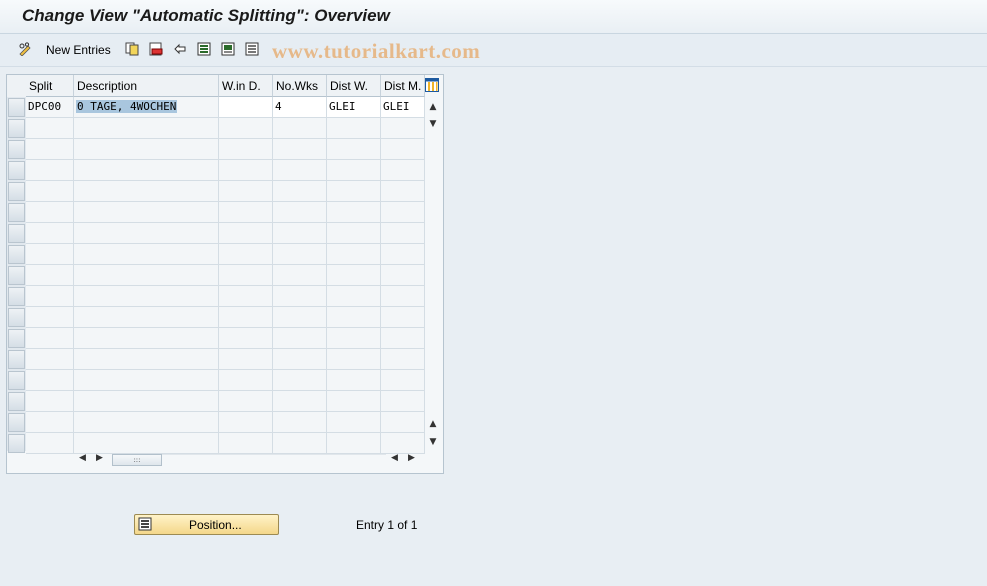  Describe the element at coordinates (432, 85) in the screenshot. I see `table-settings-icon` at that location.